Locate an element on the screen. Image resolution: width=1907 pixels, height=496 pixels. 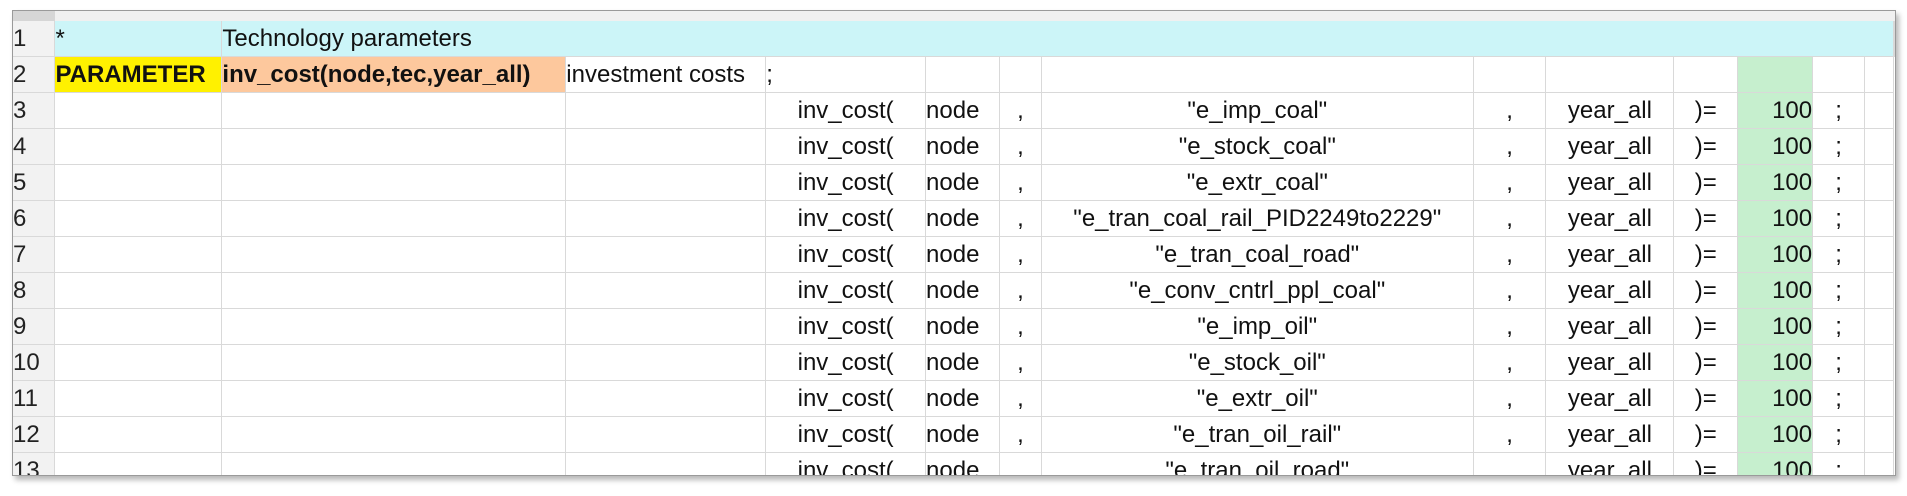
row-header: 4 is located at coordinates (34, 146).